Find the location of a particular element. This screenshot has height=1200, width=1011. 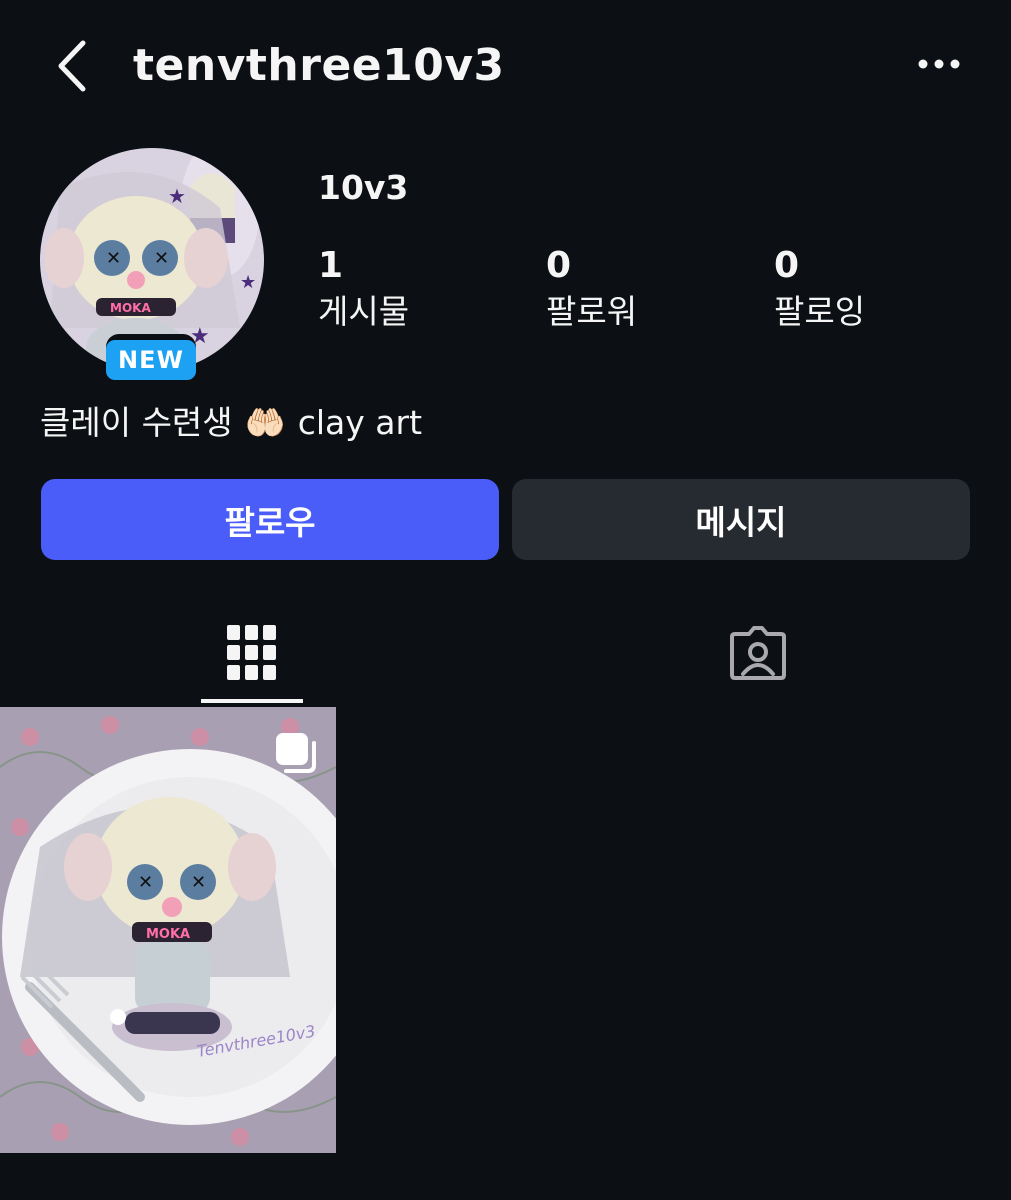

bio-text-english: clay art is located at coordinates (360, 422).